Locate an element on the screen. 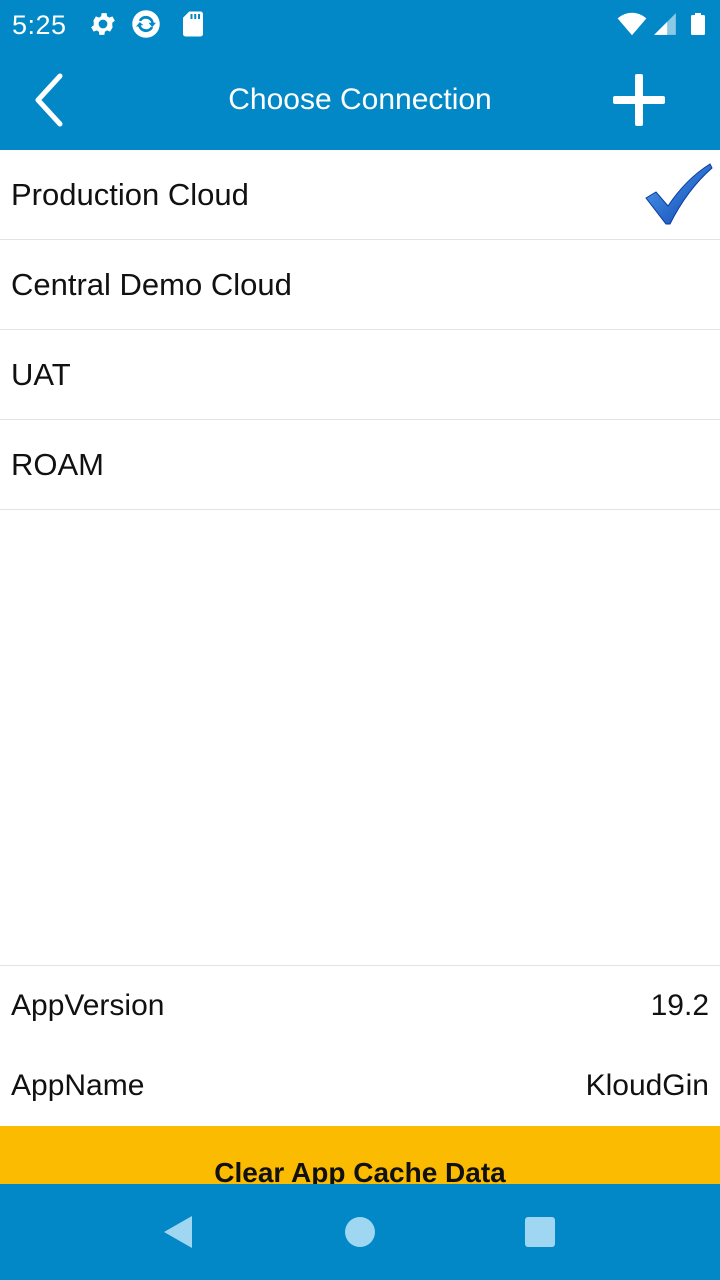 The height and width of the screenshot is (1280, 720). gear-icon is located at coordinates (103, 24).